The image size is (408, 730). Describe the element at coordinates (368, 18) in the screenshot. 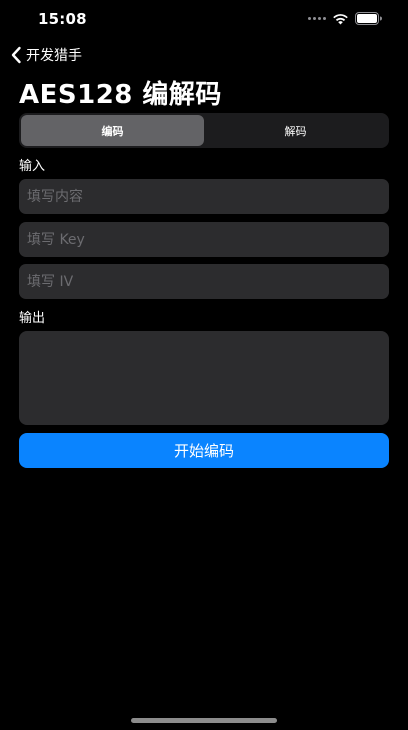

I see `battery-icon` at that location.